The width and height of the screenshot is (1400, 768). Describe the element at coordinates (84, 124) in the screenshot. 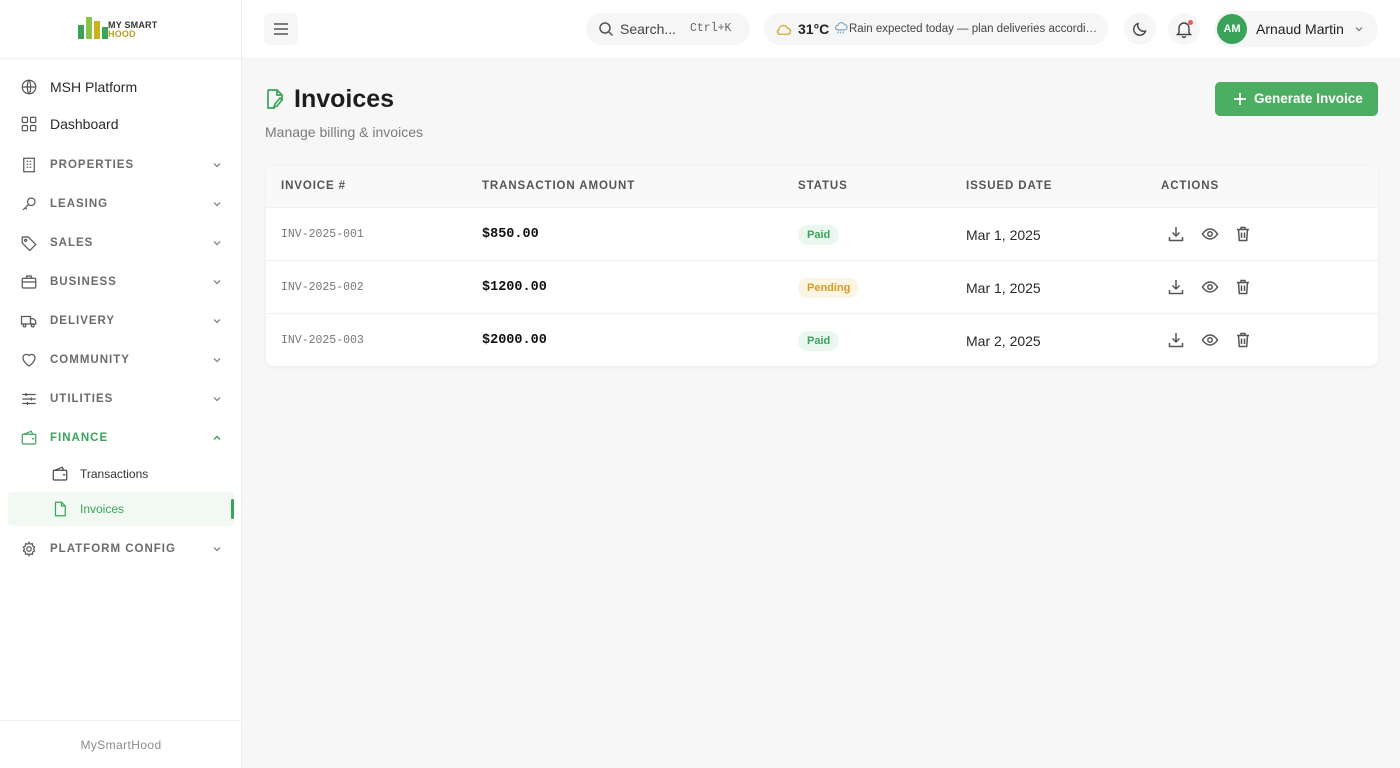

I see `sidebar-item-label: Dashboard` at that location.